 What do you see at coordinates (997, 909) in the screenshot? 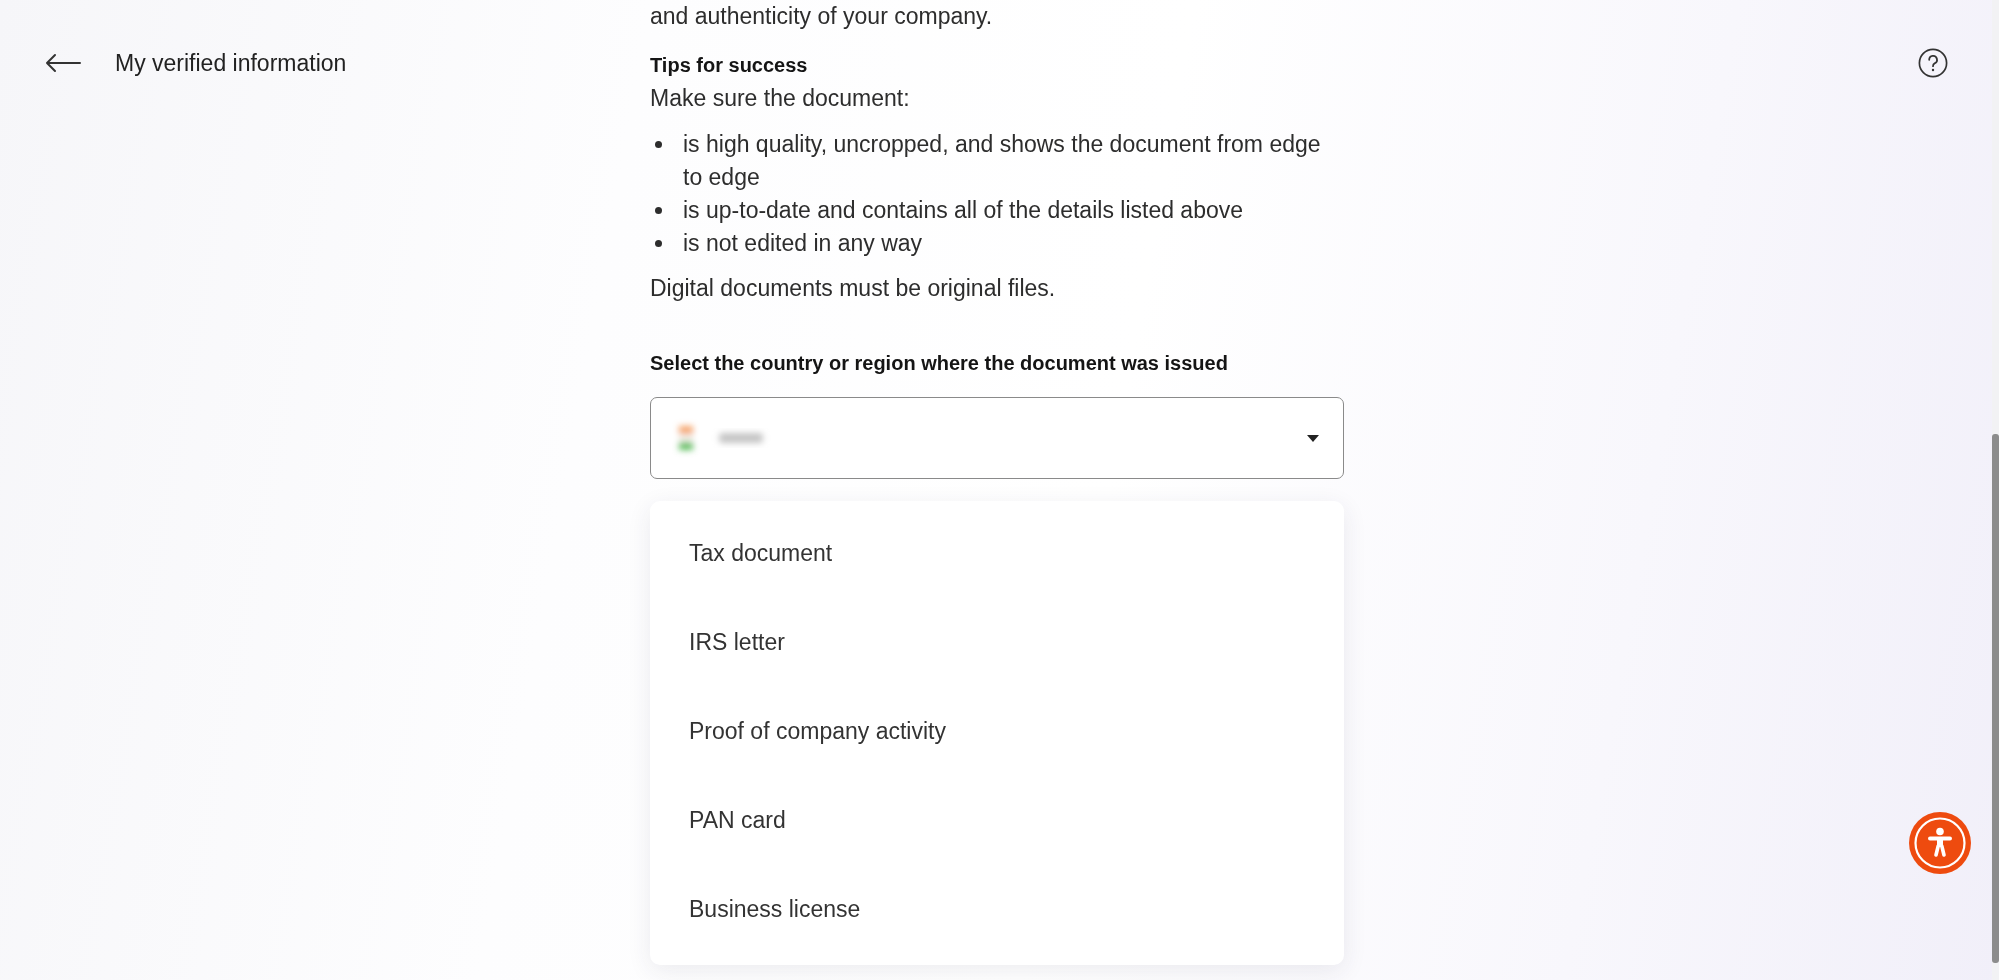
I see `menu-item: Business license` at bounding box center [997, 909].